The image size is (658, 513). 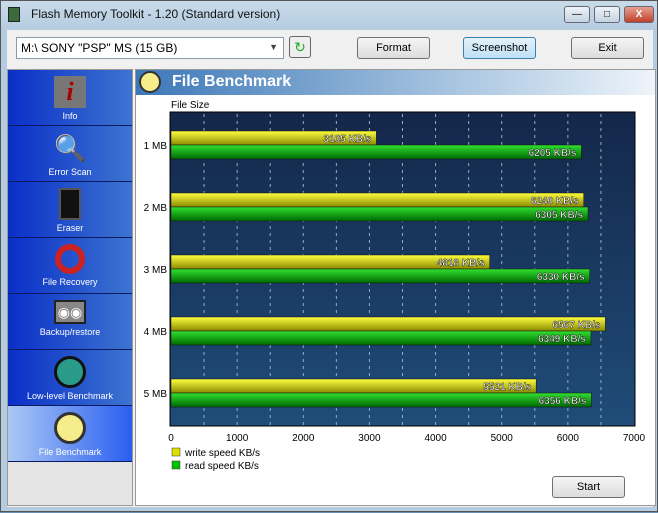 I want to click on bar-value-label: 6356 KB/s, so click(x=563, y=401).